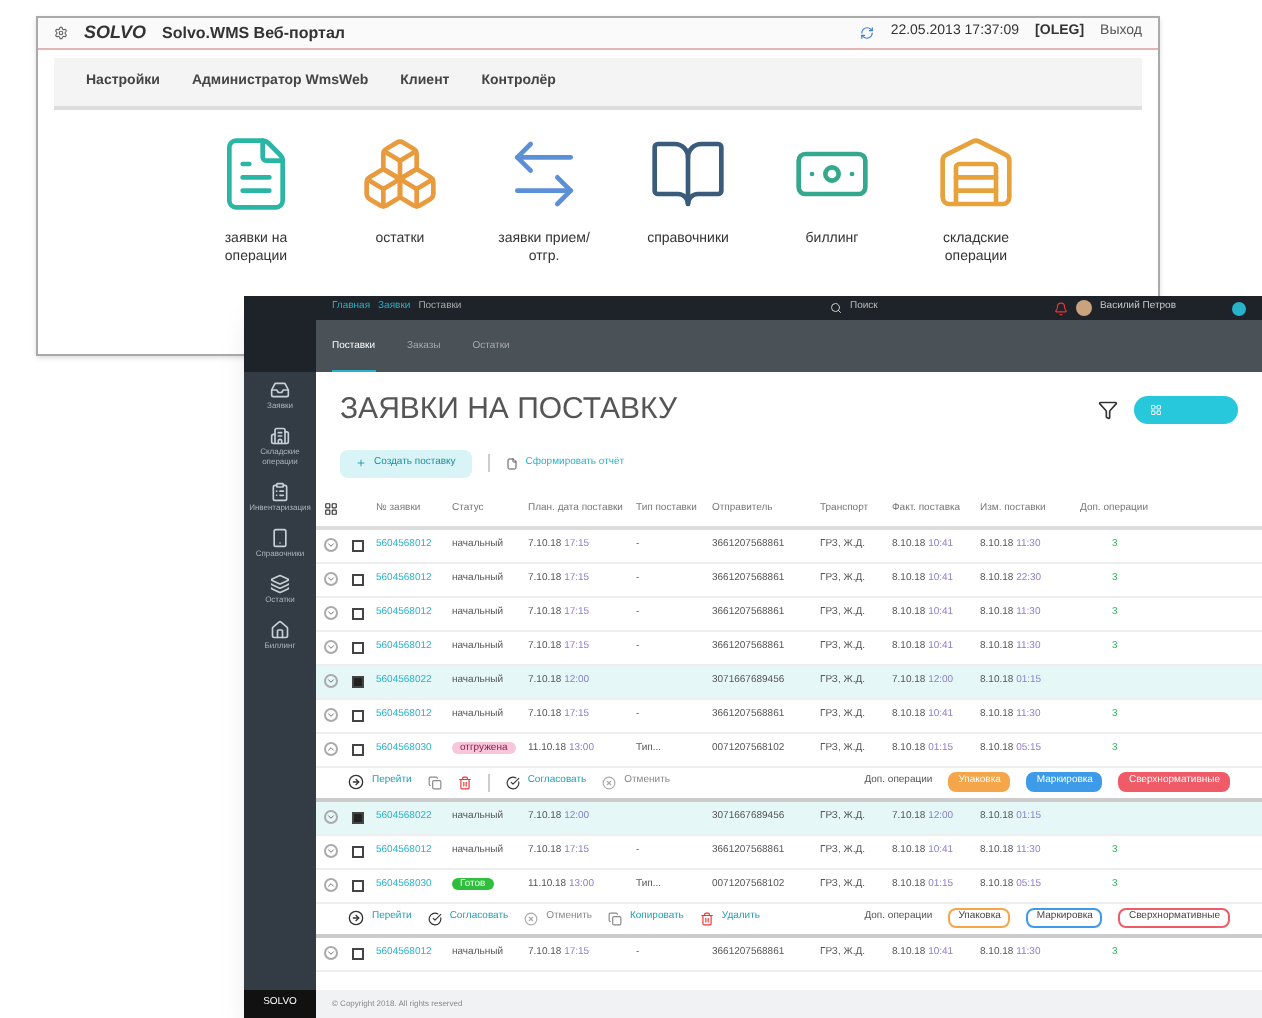 This screenshot has height=1018, width=1262. Describe the element at coordinates (280, 538) in the screenshot. I see `phone-icon` at that location.